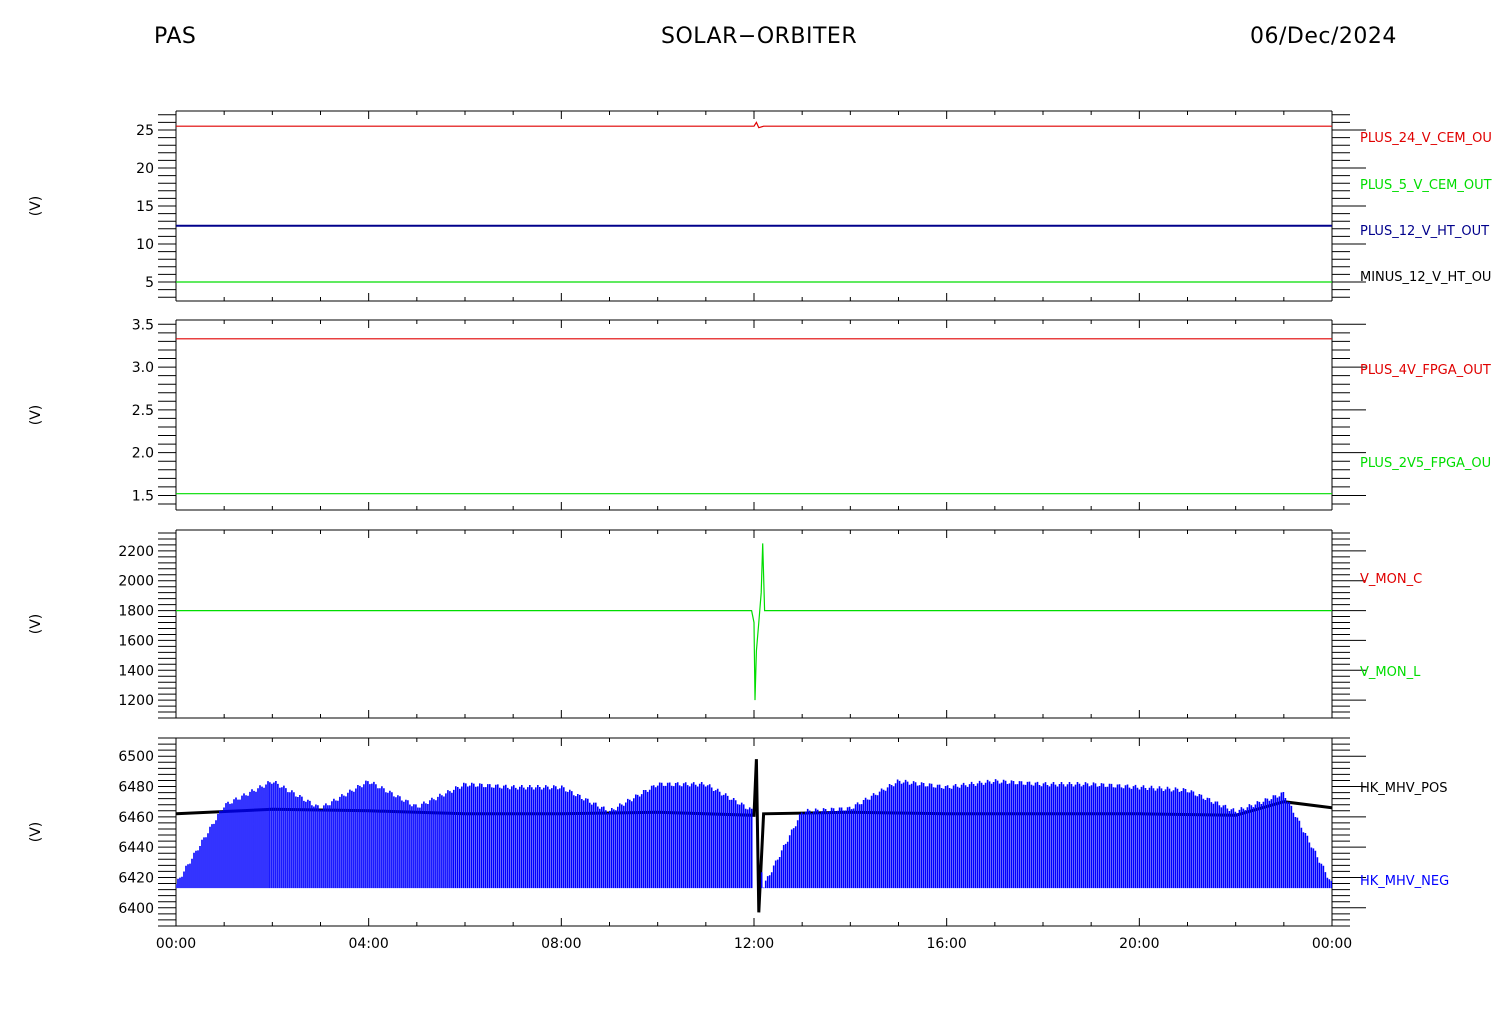 The height and width of the screenshot is (1020, 1512). I want to click on y-tick-label: 6500, so click(136, 757).